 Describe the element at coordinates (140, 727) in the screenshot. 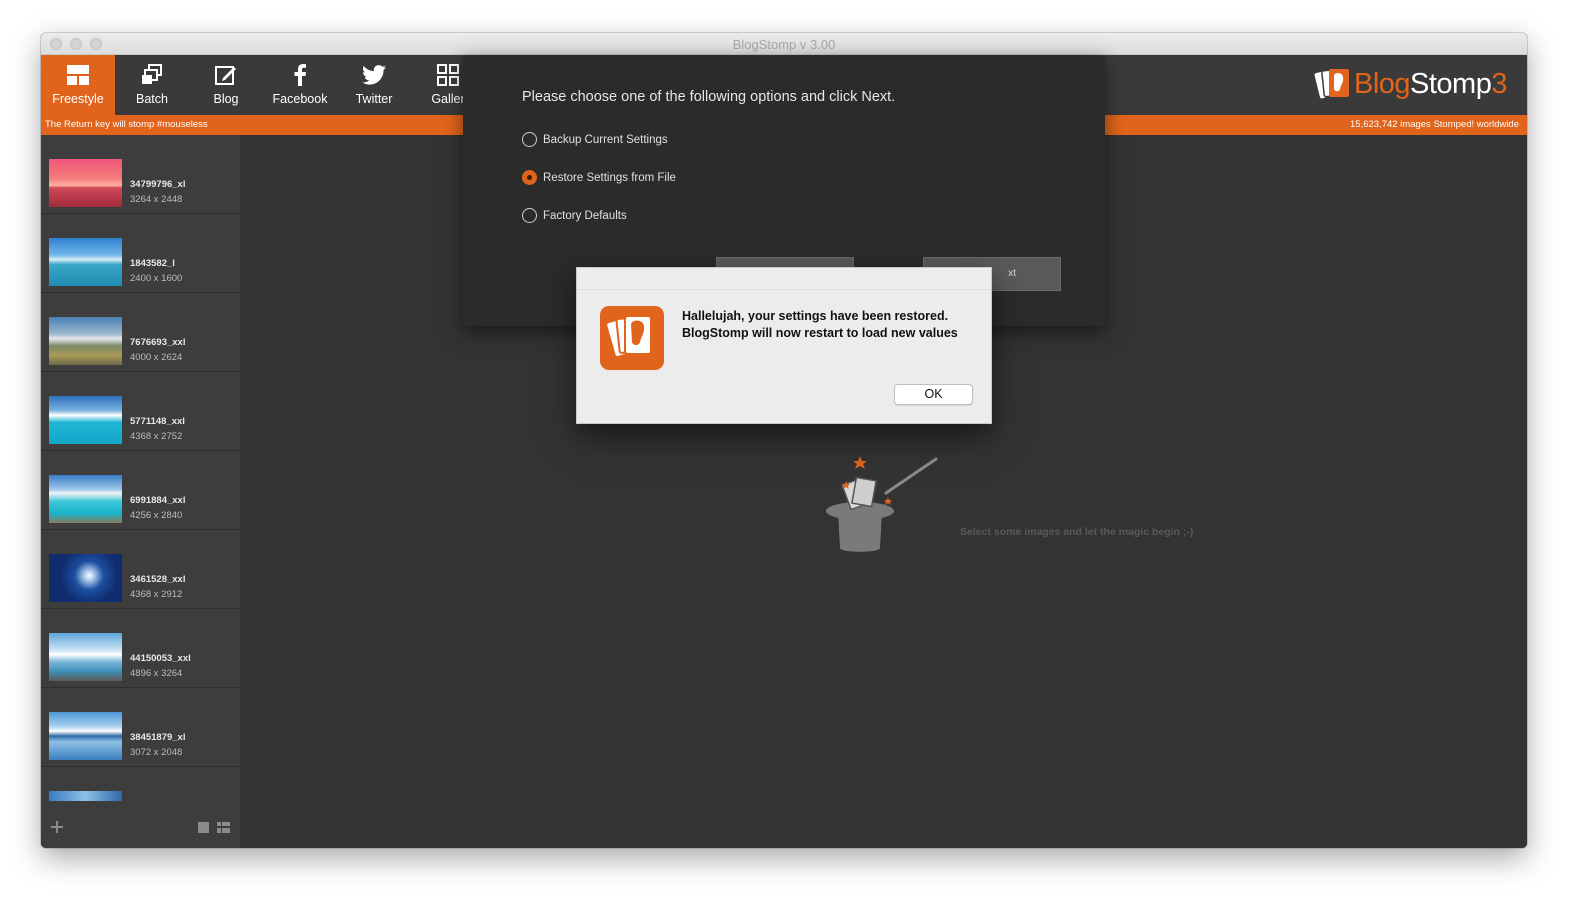

I see `image-list-item: 38451879_xl 3072 x 2048` at that location.